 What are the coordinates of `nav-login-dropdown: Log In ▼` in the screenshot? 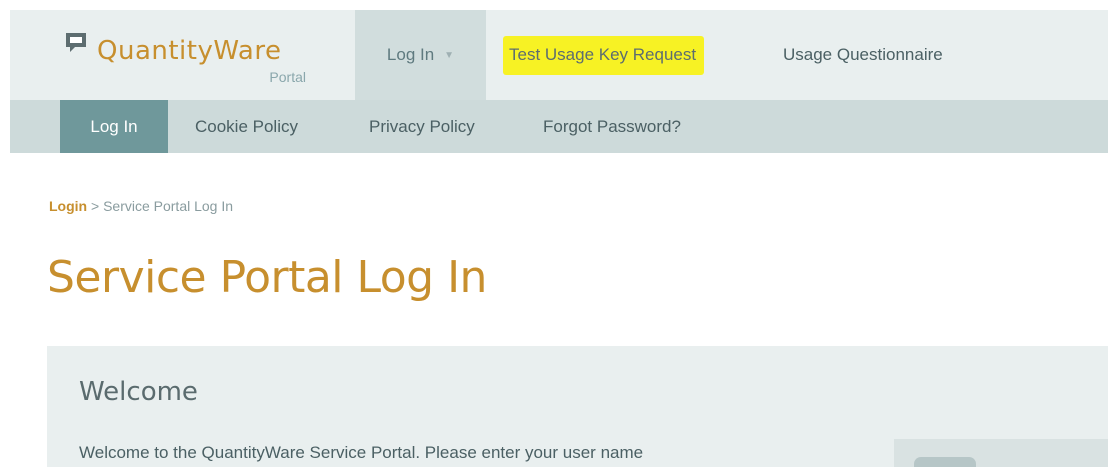 It's located at (420, 55).